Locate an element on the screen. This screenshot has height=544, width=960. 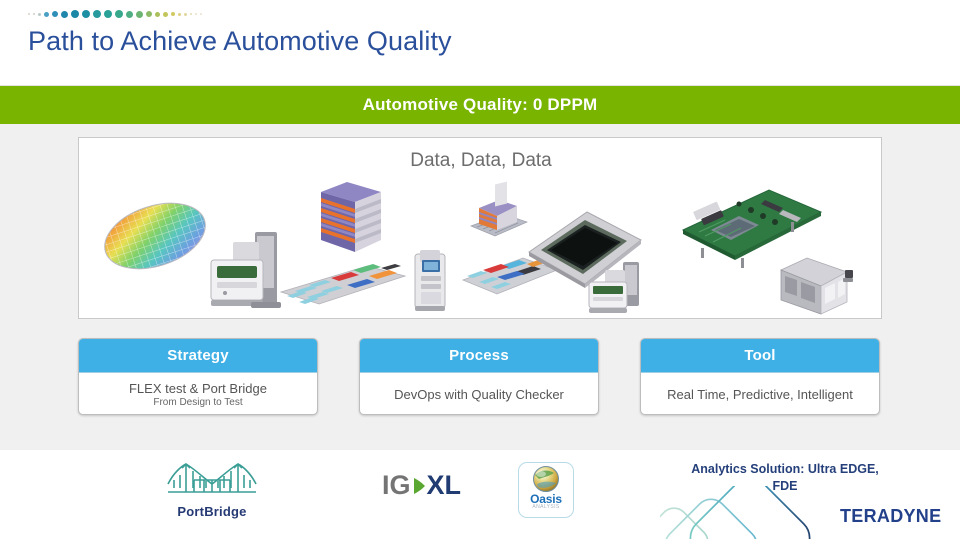
card-process-header: Process is located at coordinates (479, 356).